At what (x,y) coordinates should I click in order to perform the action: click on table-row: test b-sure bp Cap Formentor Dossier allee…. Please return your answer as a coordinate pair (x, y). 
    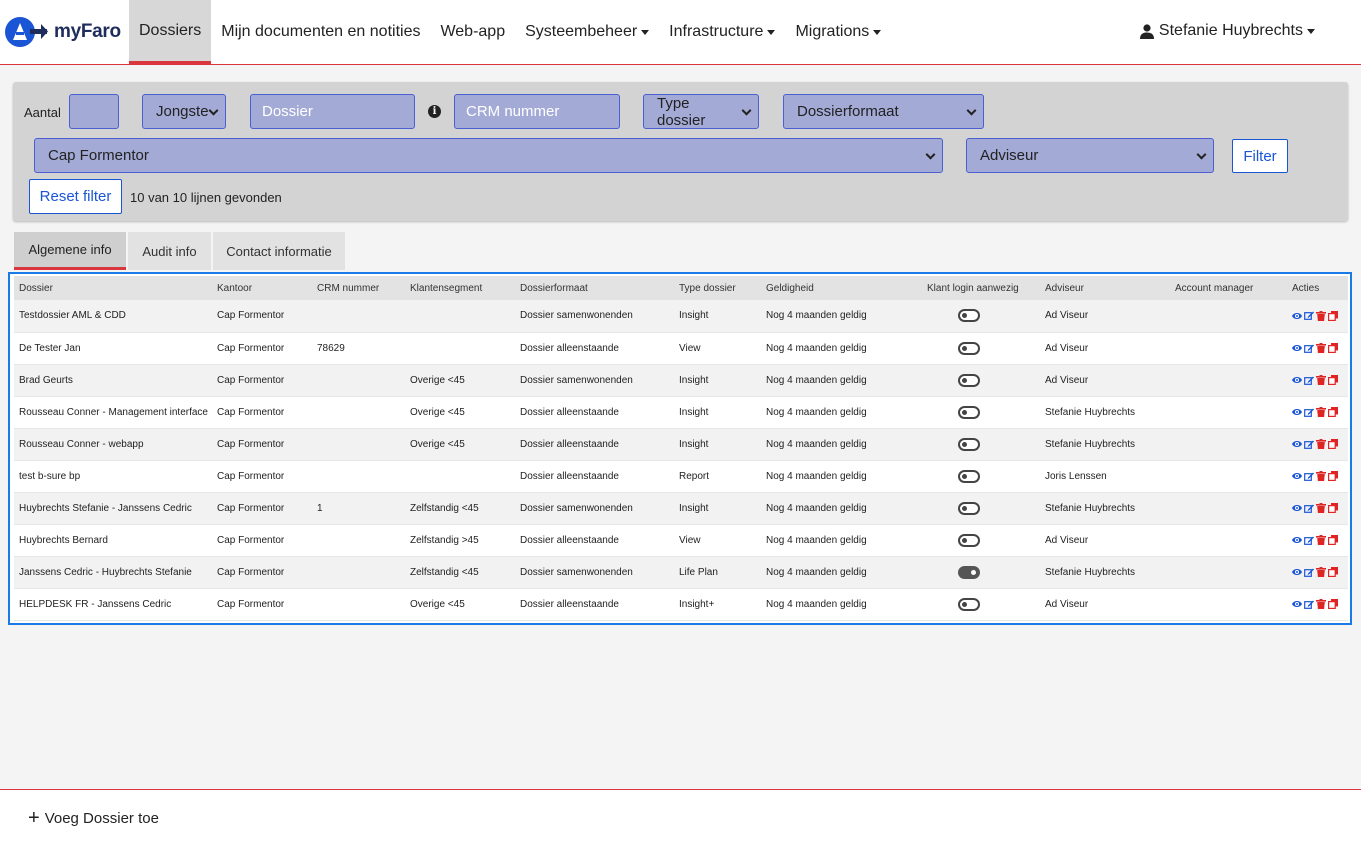
    Looking at the image, I should click on (681, 476).